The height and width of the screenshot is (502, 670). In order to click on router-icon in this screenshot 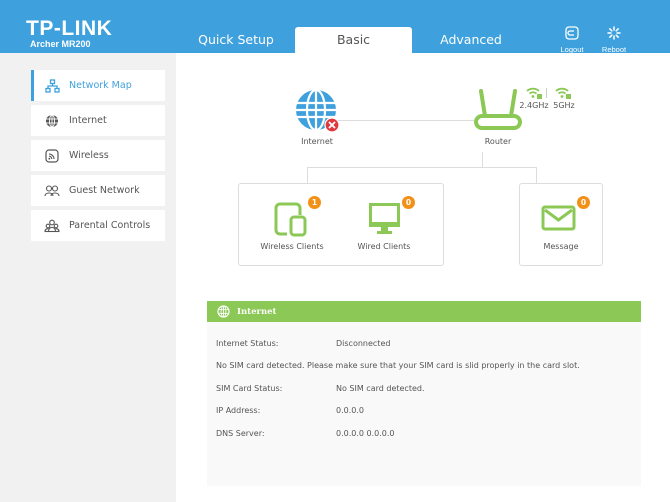, I will do `click(498, 109)`.